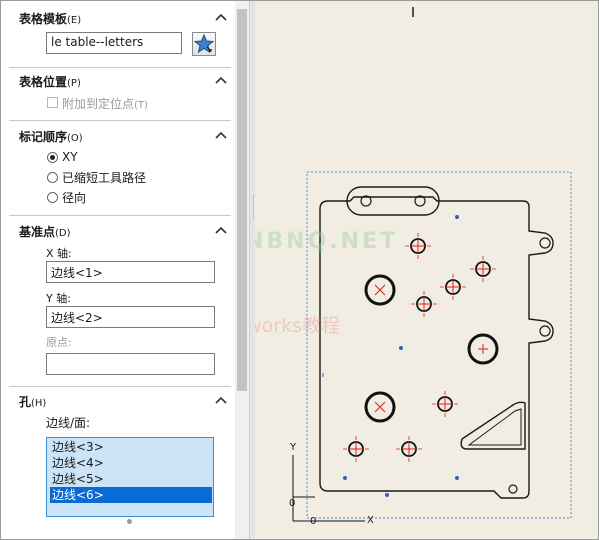  Describe the element at coordinates (52, 102) in the screenshot. I see `attach-to-anchor-checkbox` at that location.